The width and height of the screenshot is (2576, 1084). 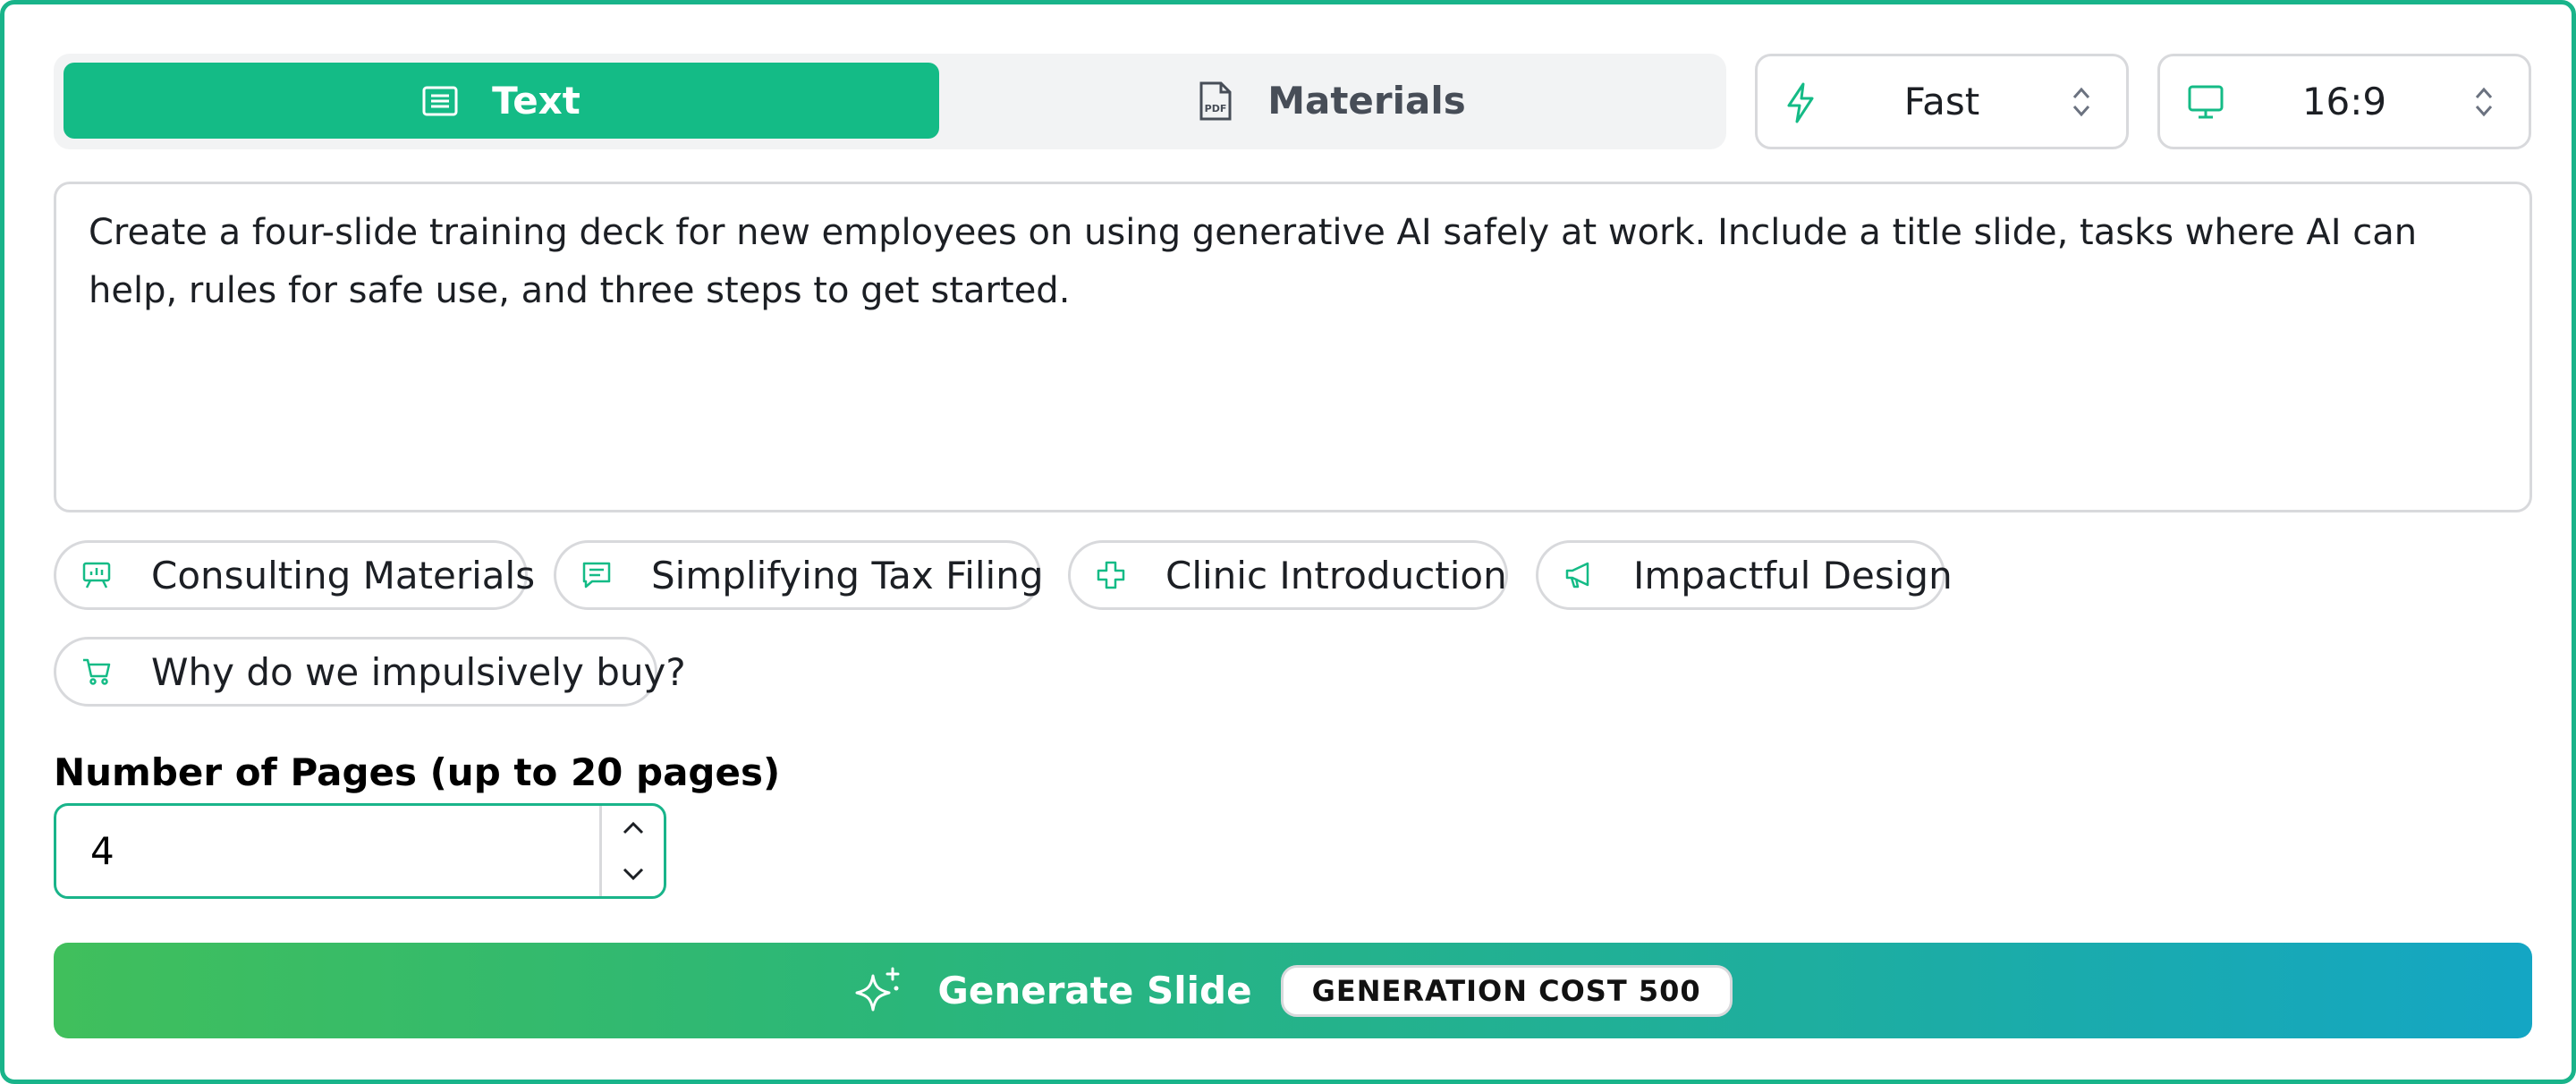 I want to click on page-count-input: 4, so click(x=360, y=851).